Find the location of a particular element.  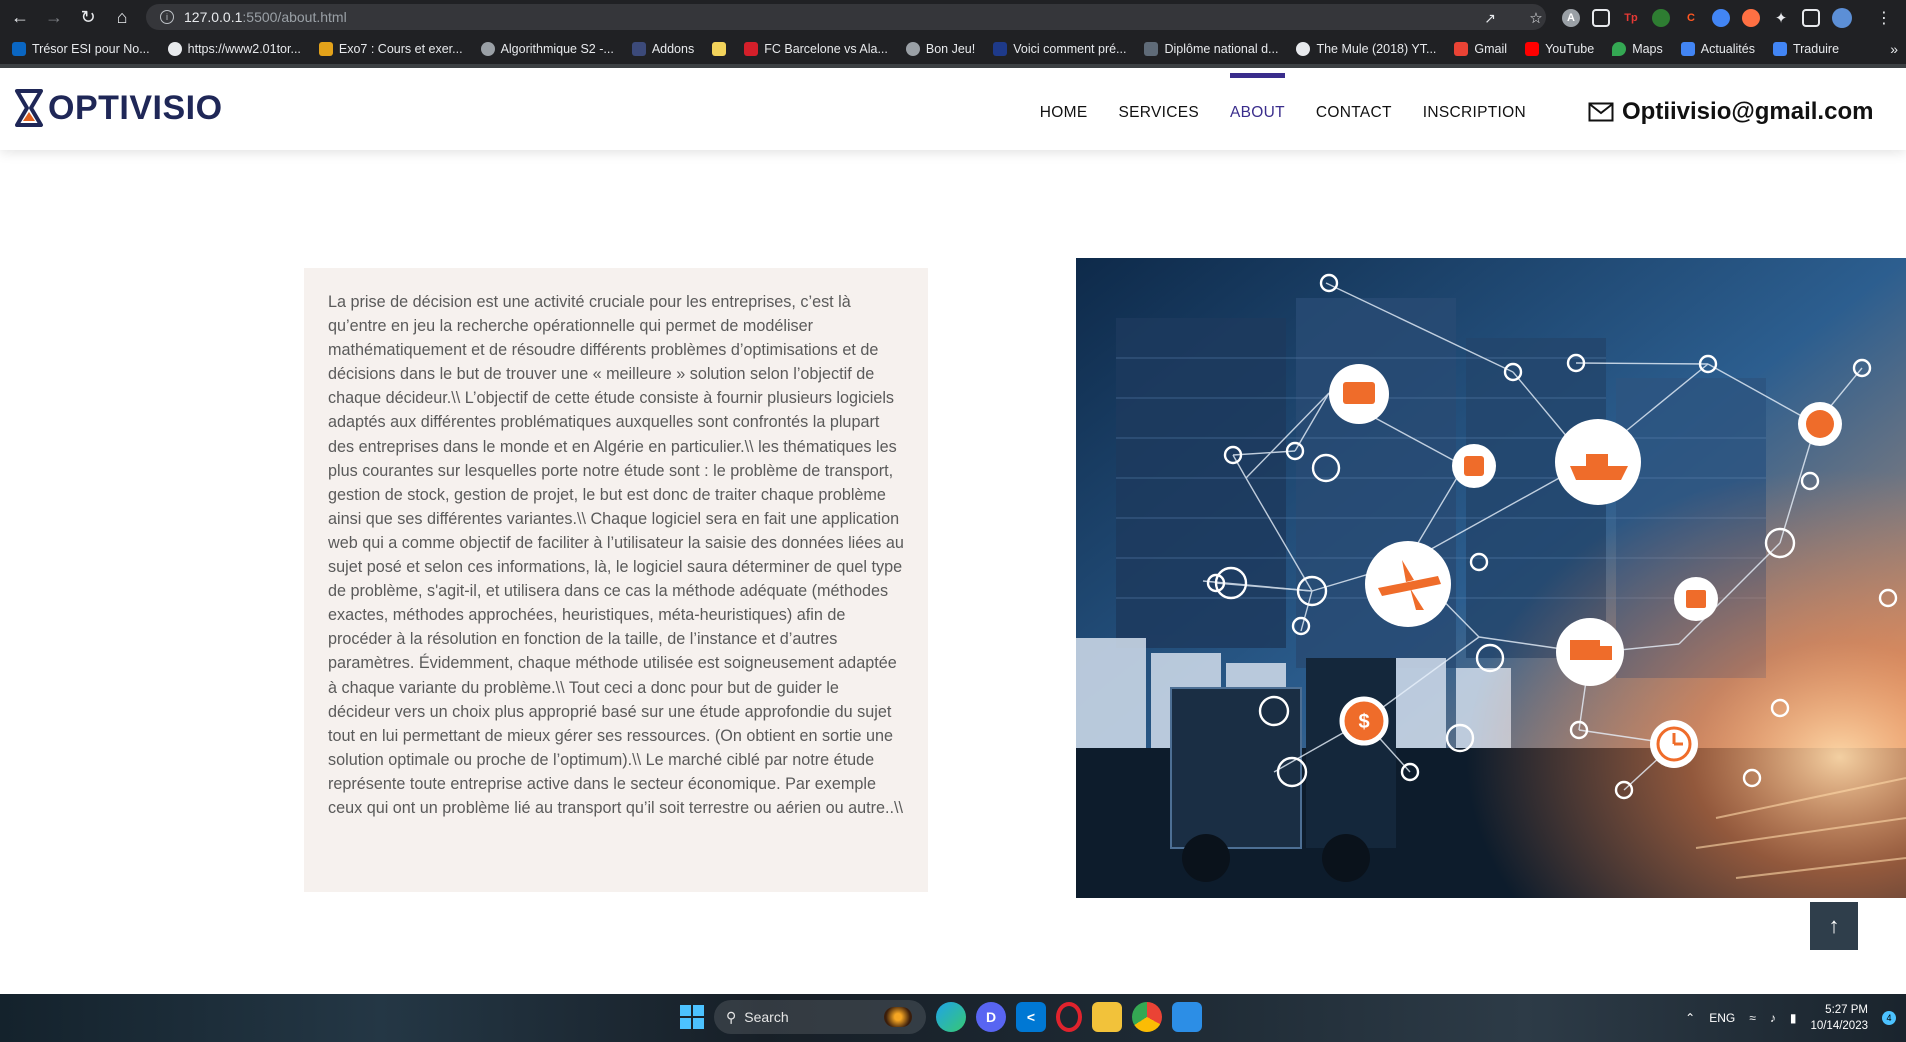

sidepanel-icon is located at coordinates (1811, 18).